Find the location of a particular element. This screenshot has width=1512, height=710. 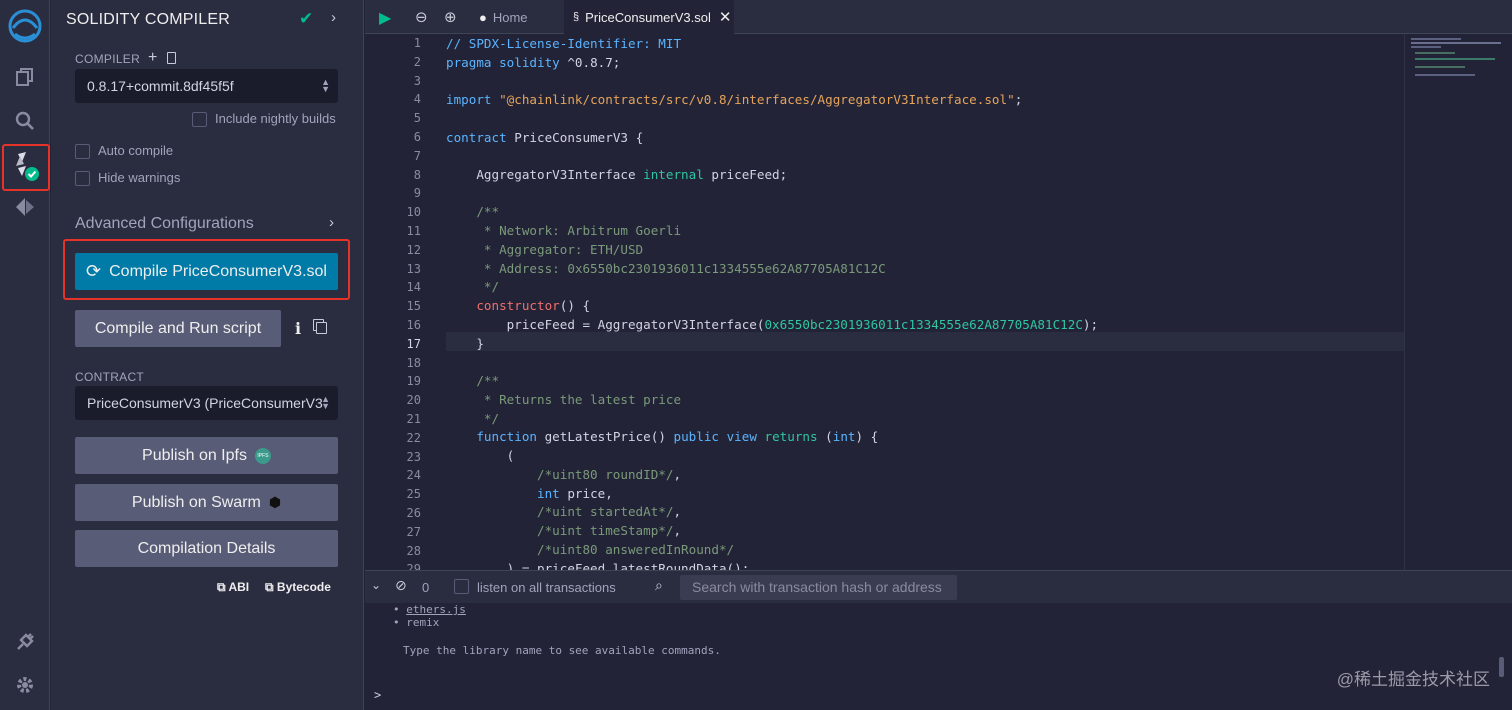

hide-warnings-label: Hide warnings is located at coordinates (139, 177).